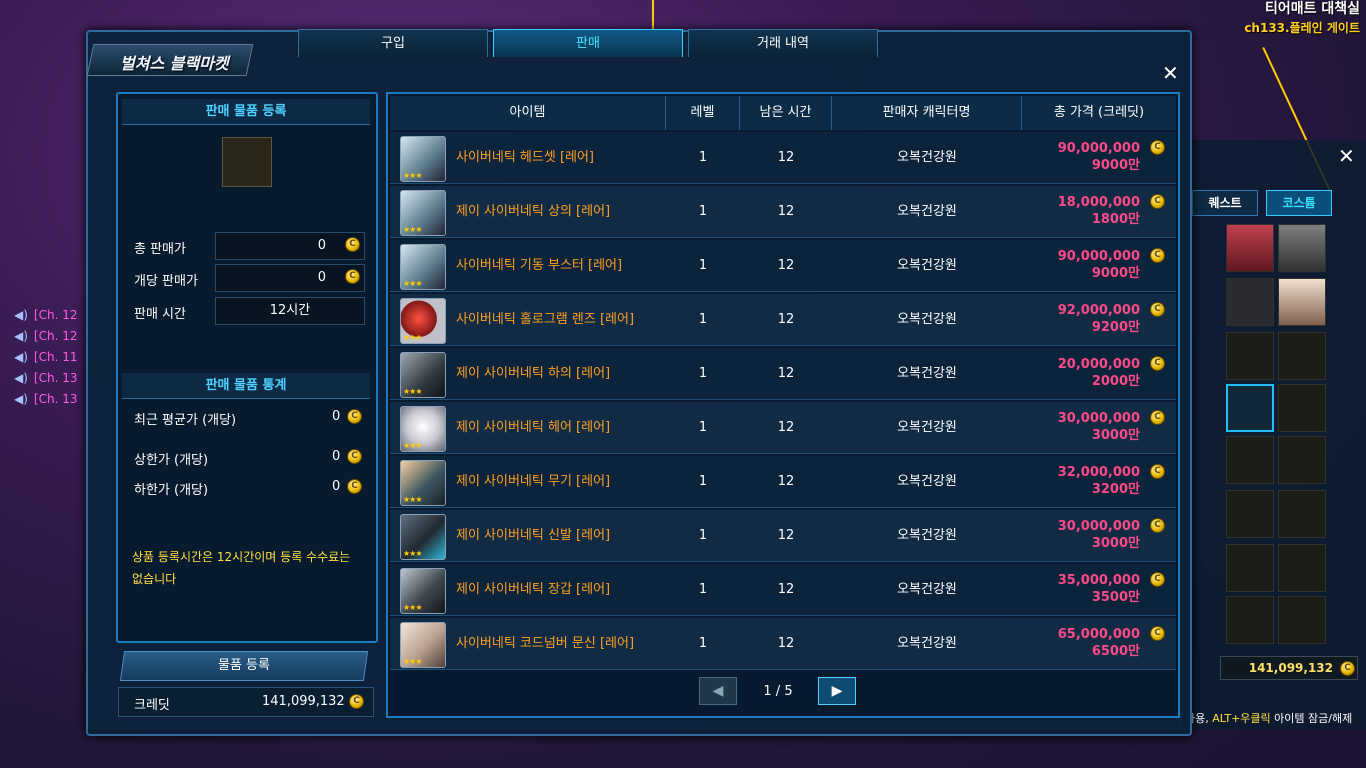 The image size is (1366, 768). What do you see at coordinates (46, 336) in the screenshot?
I see `chat-line: ◀) [Ch. 12` at bounding box center [46, 336].